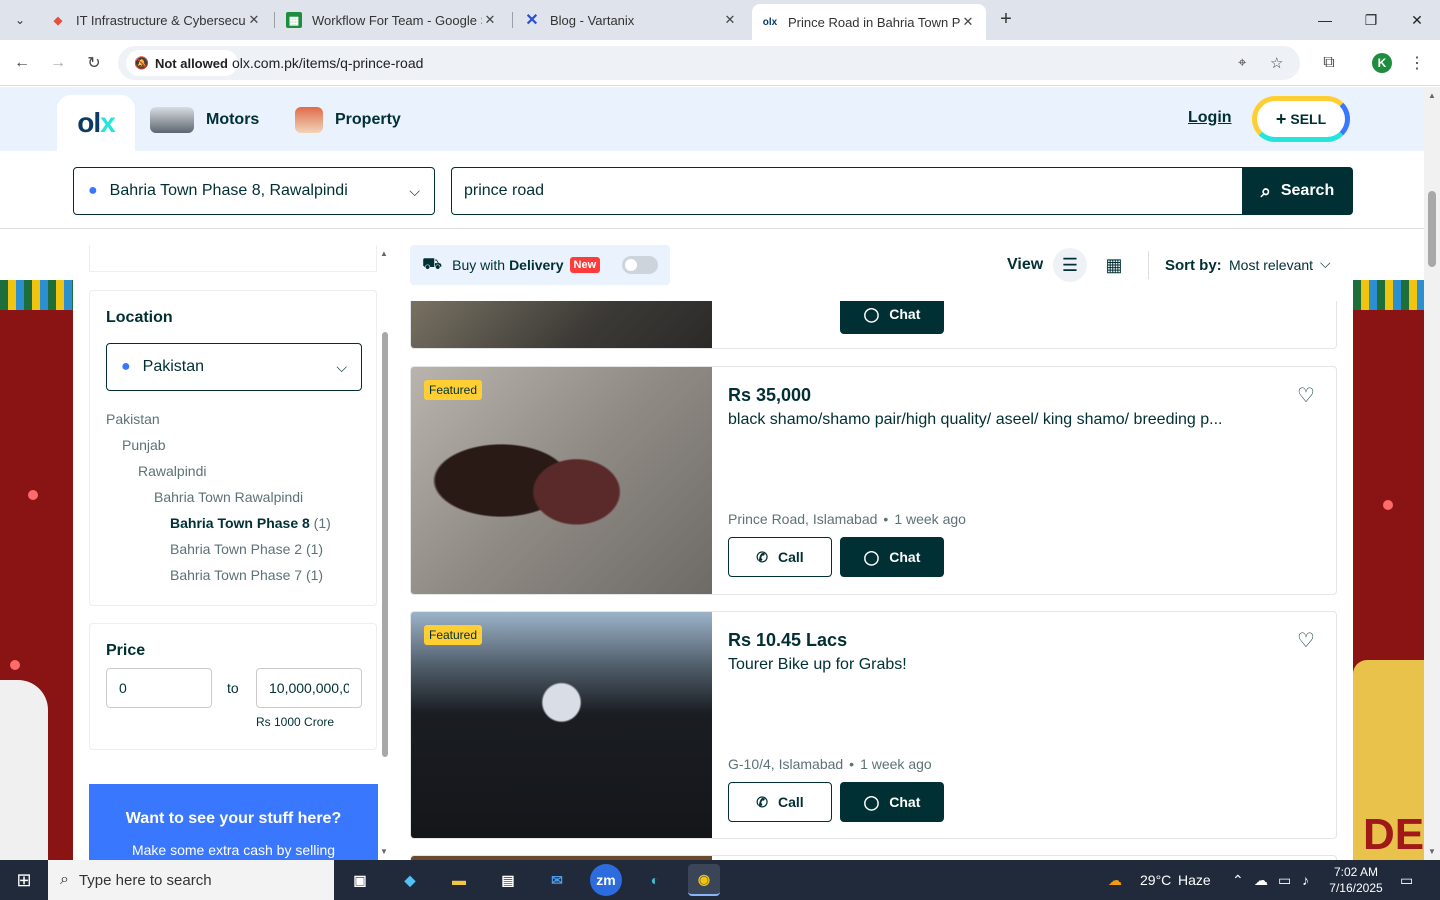 Image resolution: width=1440 pixels, height=900 pixels. What do you see at coordinates (250, 523) in the screenshot?
I see `location-tree-bahria-phase-8: Bahria Town Phase 8 (1)` at bounding box center [250, 523].